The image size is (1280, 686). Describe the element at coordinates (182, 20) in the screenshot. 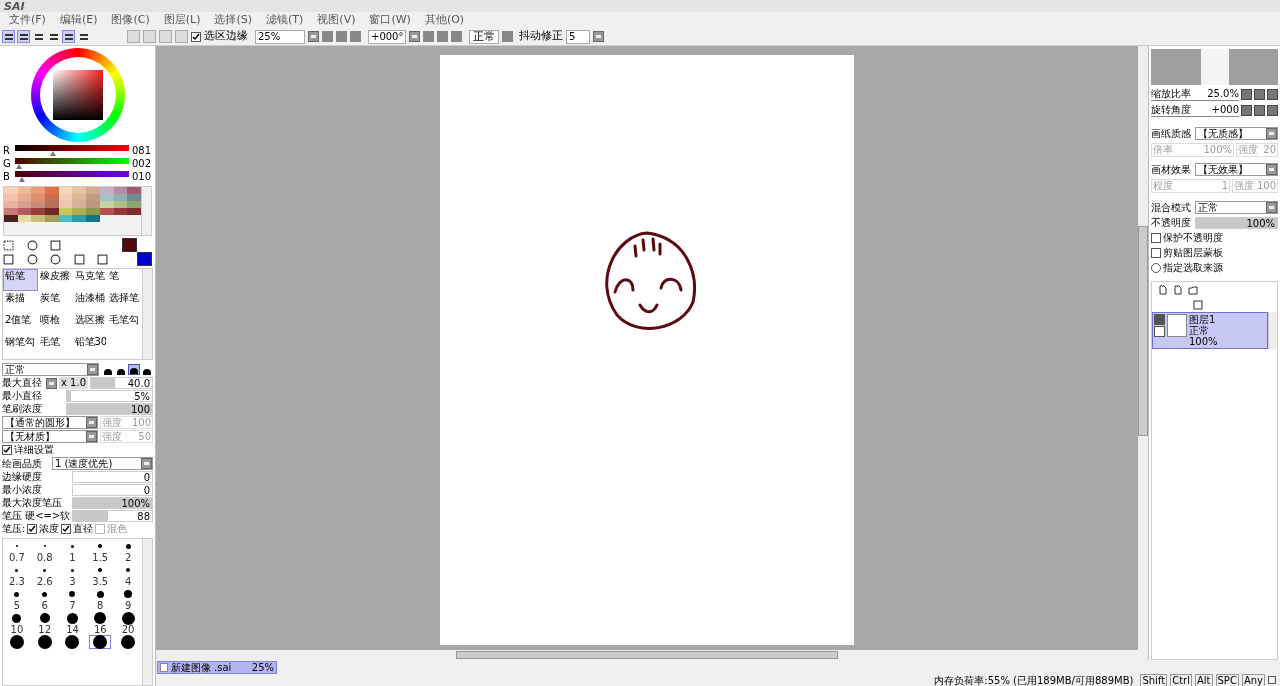

I see `menu-item: 图层(L)` at that location.